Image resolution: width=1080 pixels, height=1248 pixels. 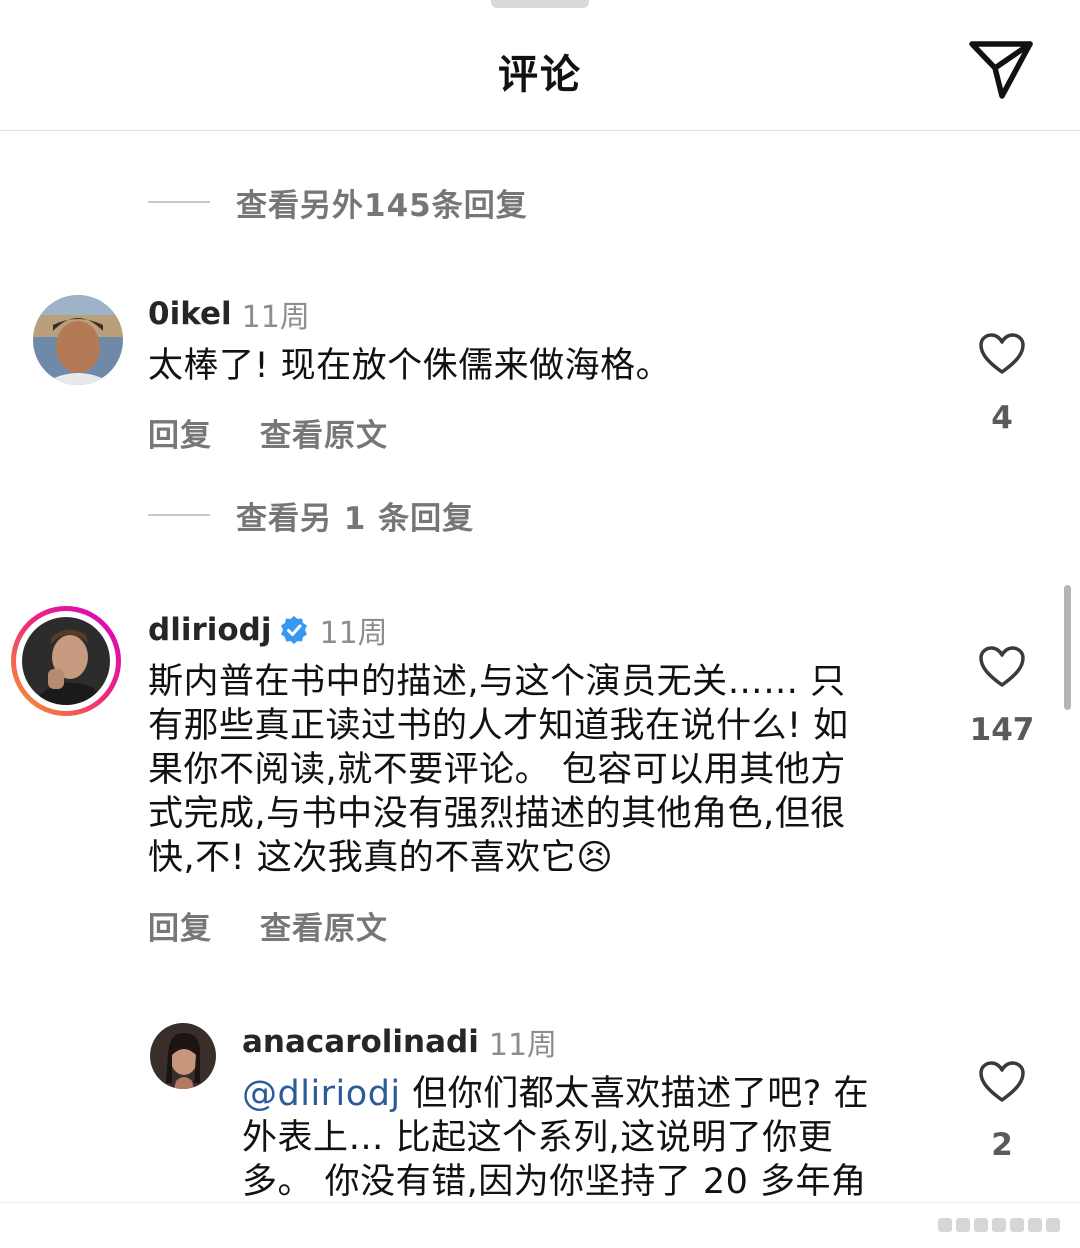 I want to click on like-count: 2, so click(x=1002, y=1145).